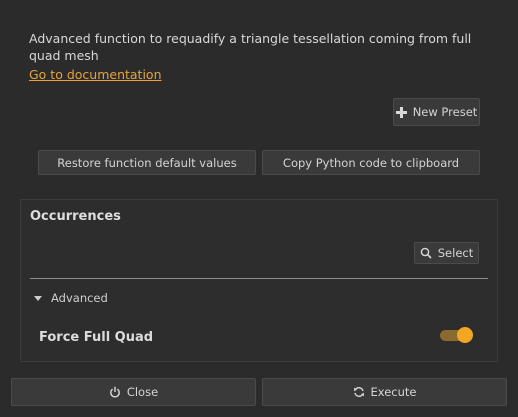 This screenshot has height=417, width=518. I want to click on advanced-section-toggle: Advanced, so click(71, 298).